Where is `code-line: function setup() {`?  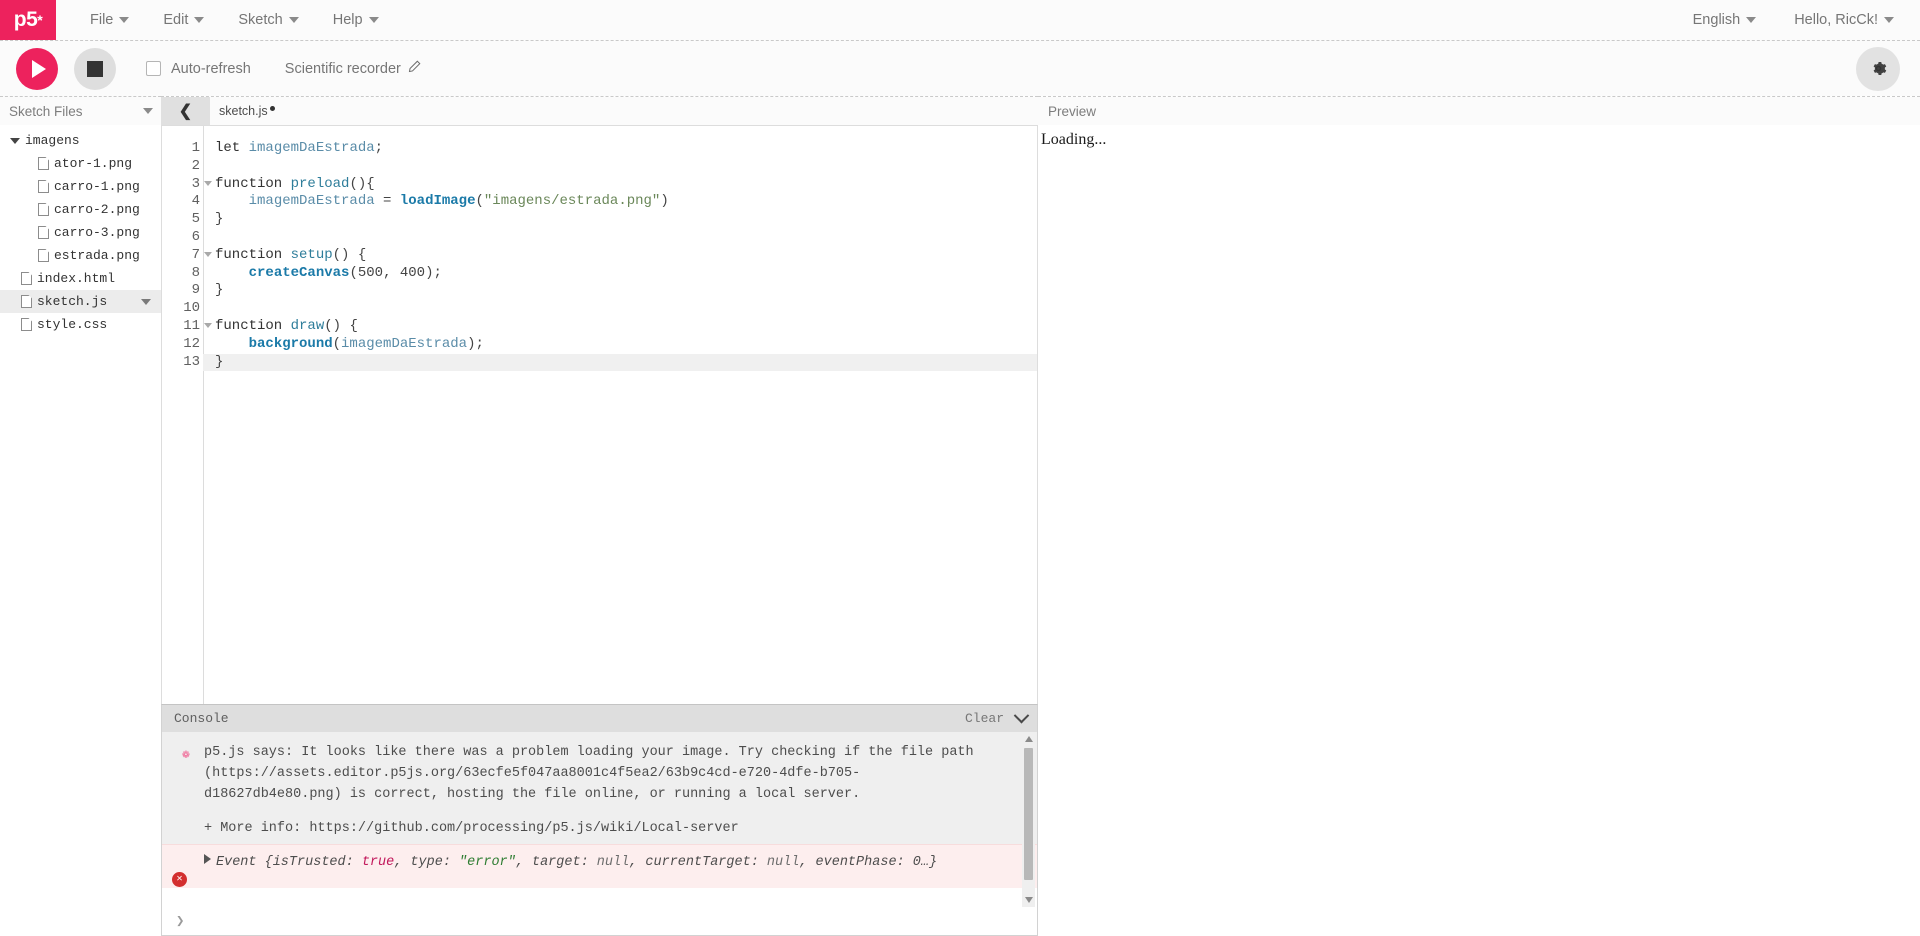 code-line: function setup() { is located at coordinates (626, 256).